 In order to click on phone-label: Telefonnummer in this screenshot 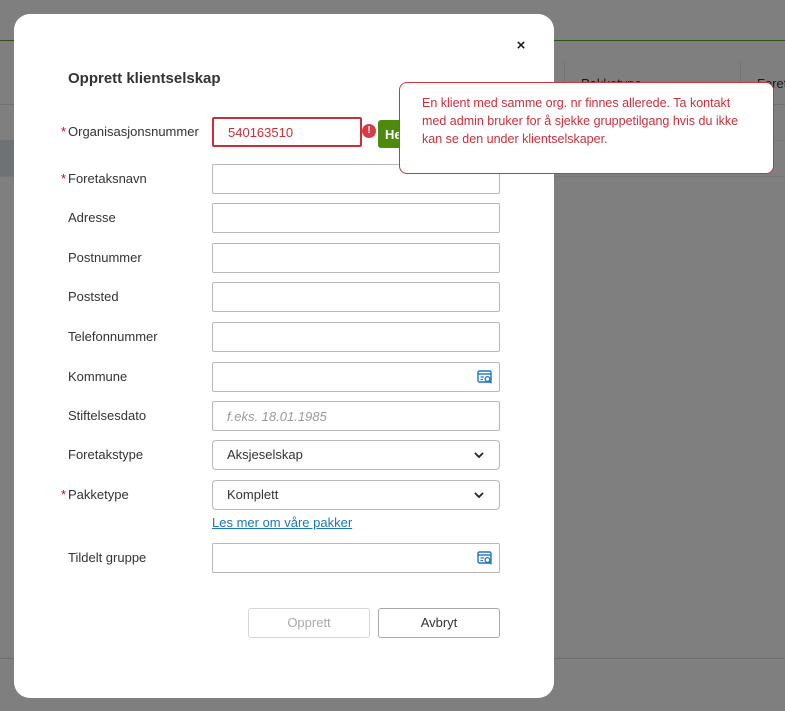, I will do `click(113, 336)`.